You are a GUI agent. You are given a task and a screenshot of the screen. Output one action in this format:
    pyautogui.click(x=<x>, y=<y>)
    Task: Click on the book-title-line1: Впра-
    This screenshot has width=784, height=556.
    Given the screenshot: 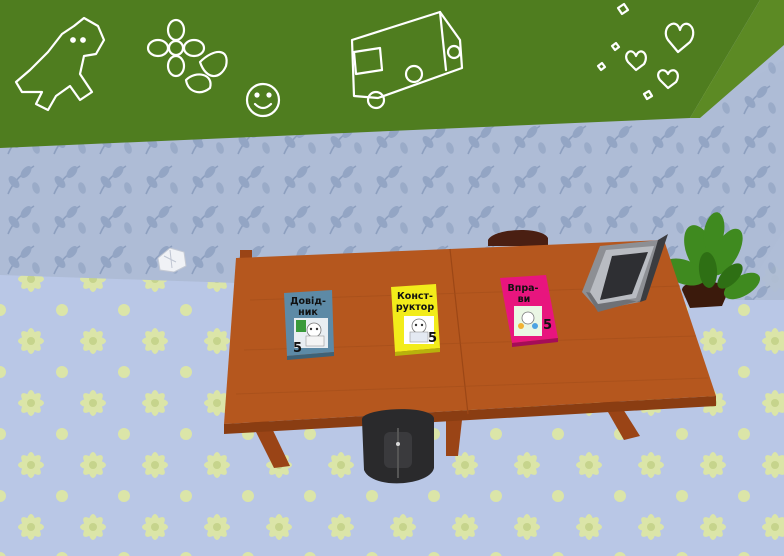 What is the action you would take?
    pyautogui.click(x=523, y=288)
    